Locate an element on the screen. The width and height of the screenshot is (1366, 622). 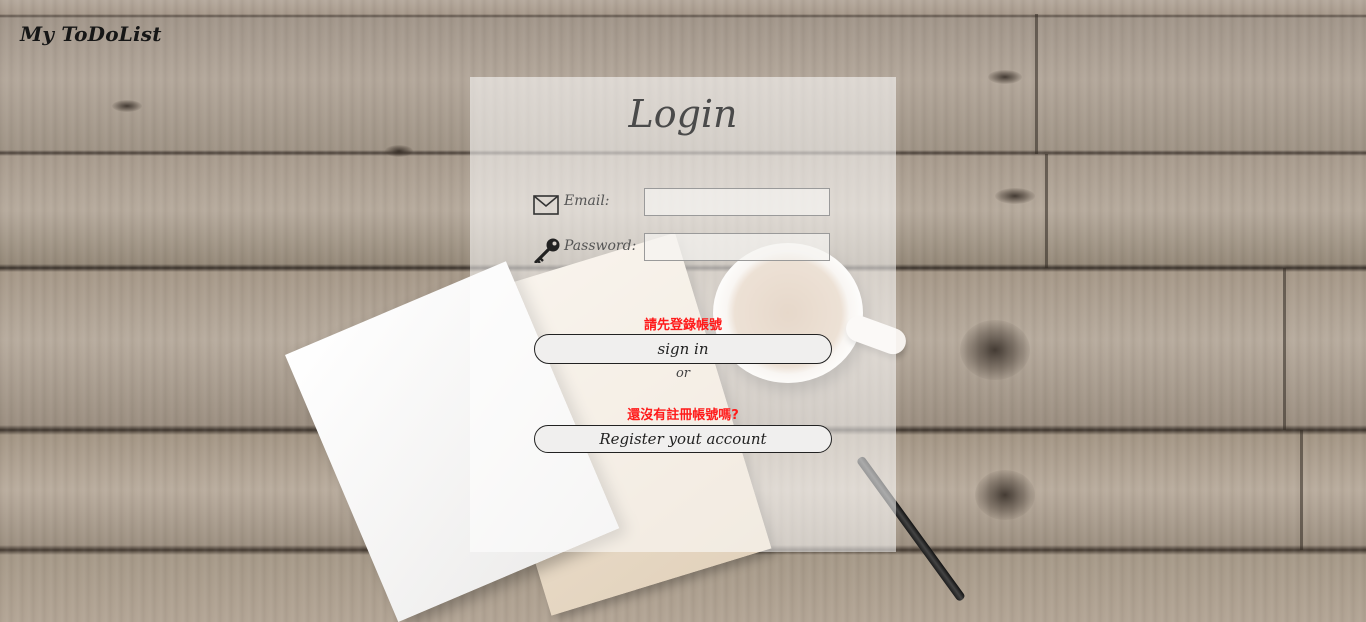
envelope-icon is located at coordinates (546, 205).